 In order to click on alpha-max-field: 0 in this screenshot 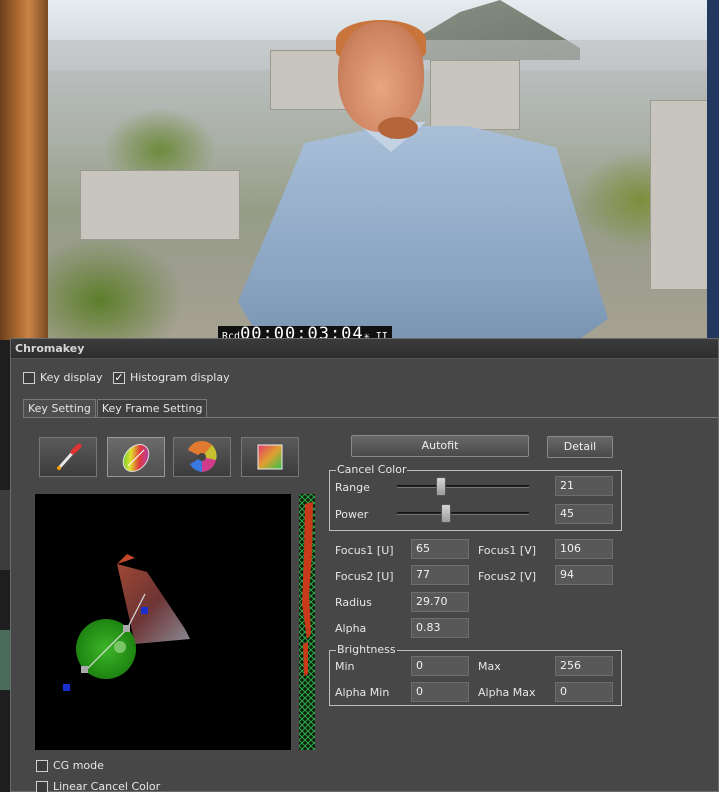, I will do `click(584, 692)`.